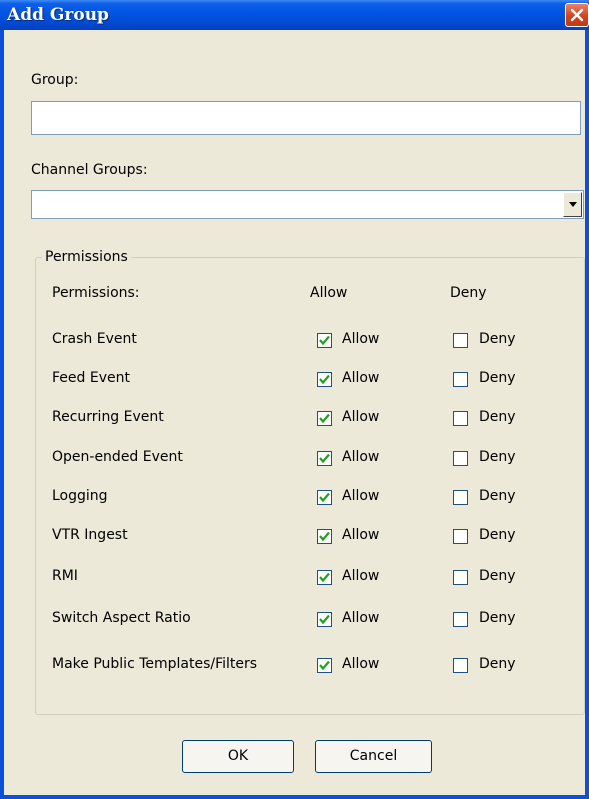  Describe the element at coordinates (108, 417) in the screenshot. I see `permission-name: Recurring Event` at that location.